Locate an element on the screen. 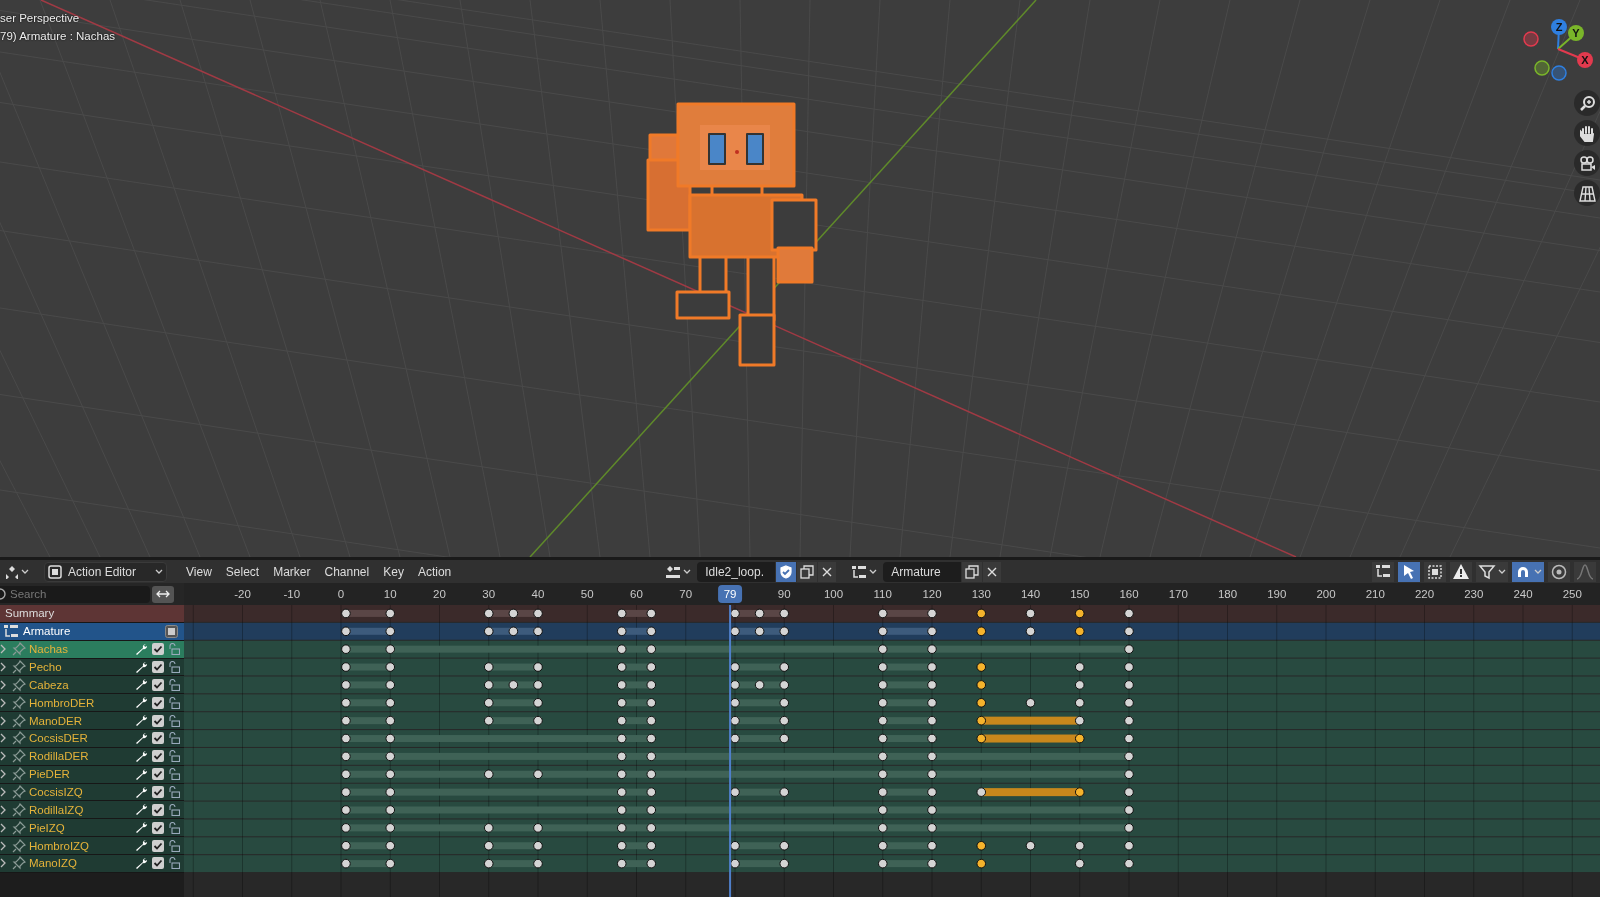 The height and width of the screenshot is (897, 1600). frame-number: 200 is located at coordinates (1326, 594).